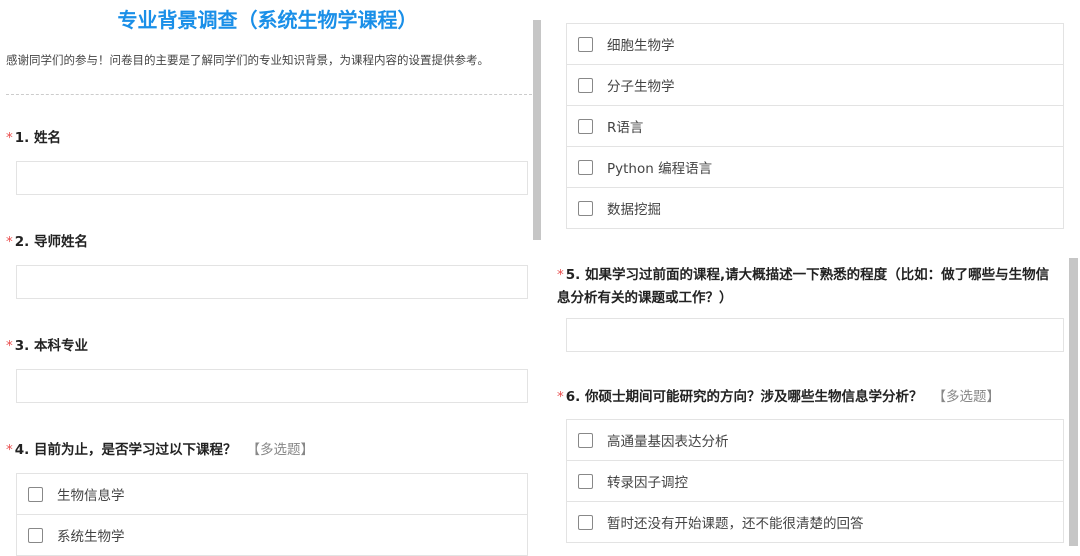 This screenshot has width=1080, height=556. I want to click on name-input, so click(272, 178).